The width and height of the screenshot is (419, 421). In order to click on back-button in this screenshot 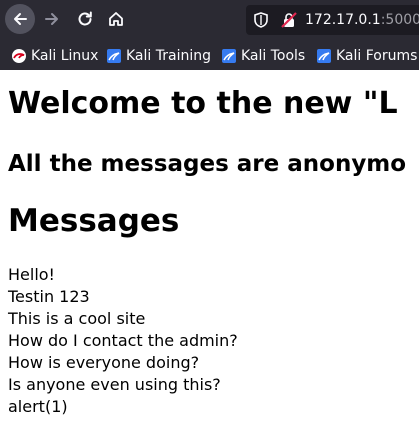, I will do `click(20, 19)`.